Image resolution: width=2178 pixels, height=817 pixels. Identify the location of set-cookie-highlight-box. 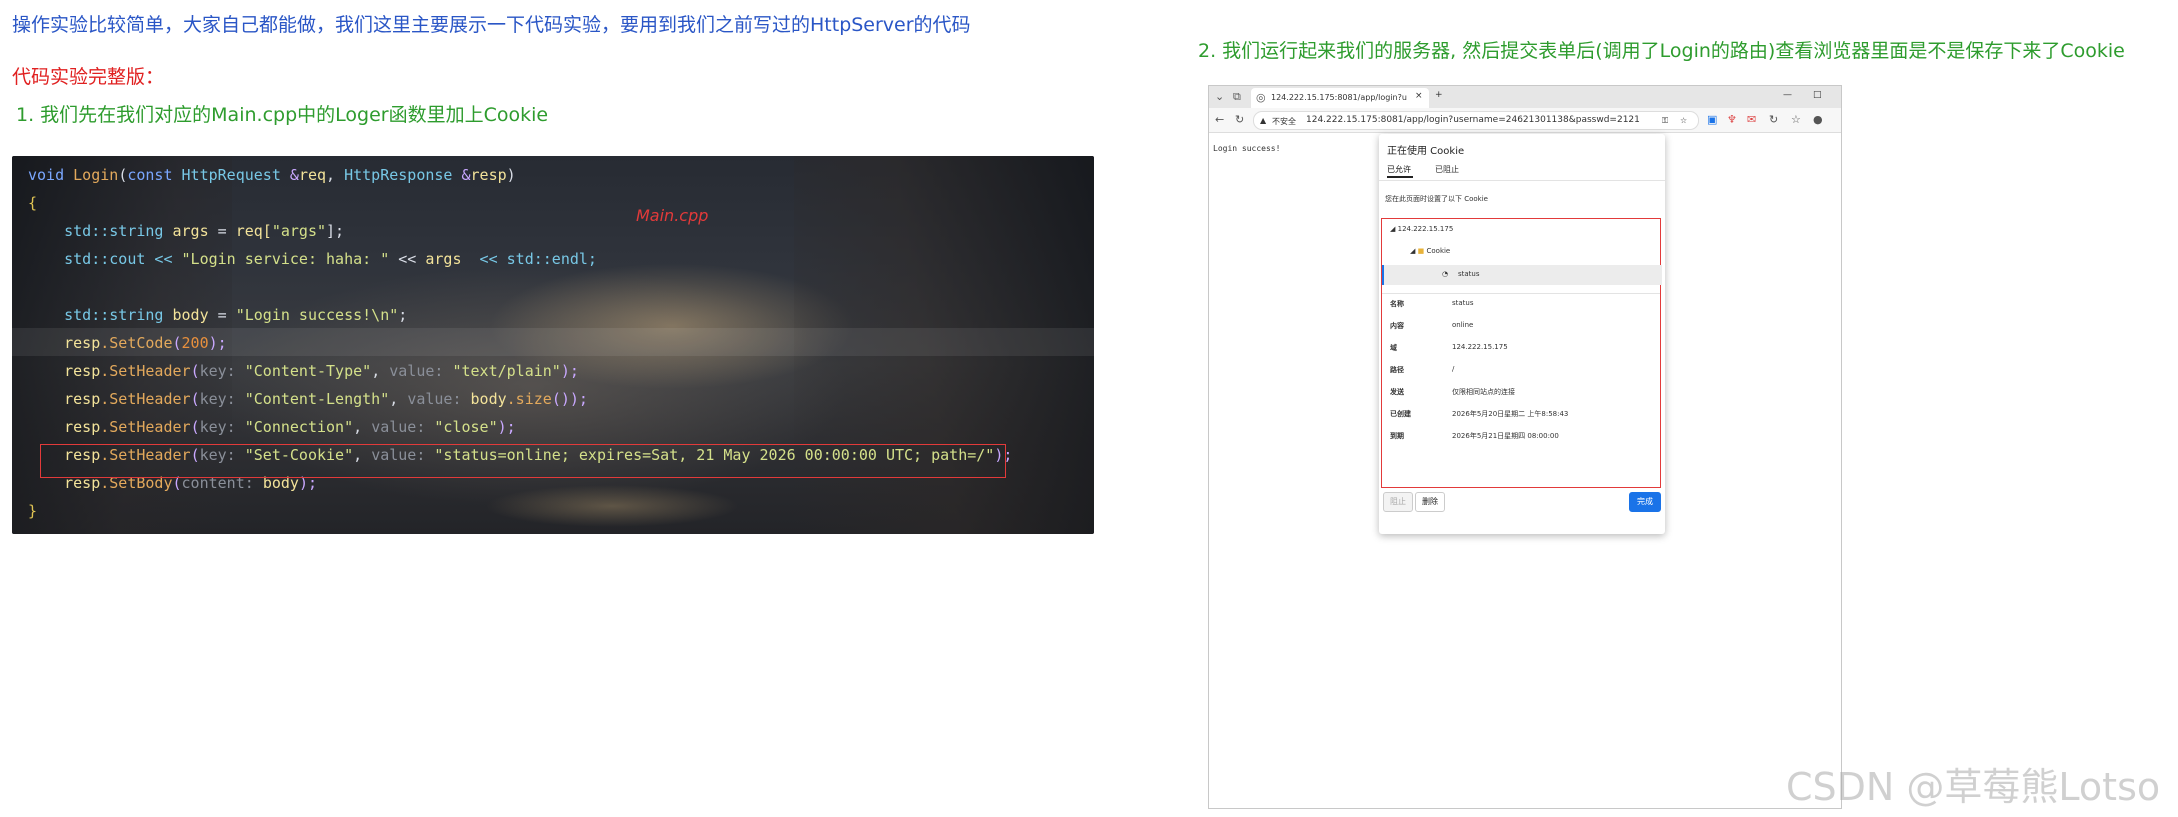
(523, 461).